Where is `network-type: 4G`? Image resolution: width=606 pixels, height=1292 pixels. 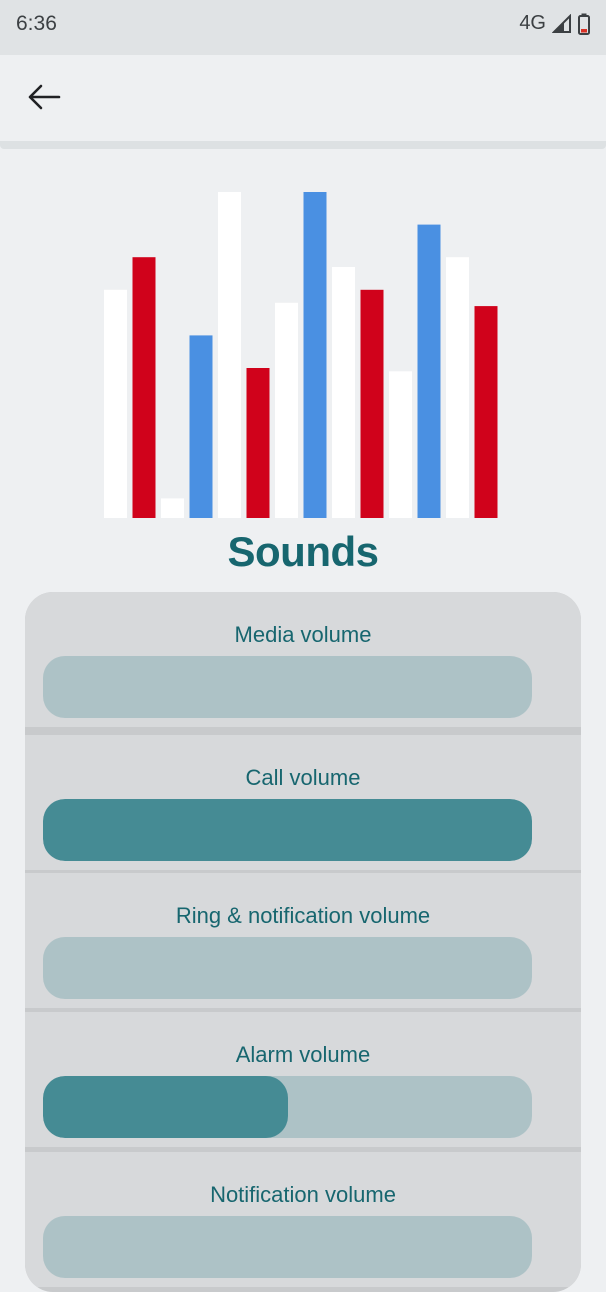 network-type: 4G is located at coordinates (532, 23).